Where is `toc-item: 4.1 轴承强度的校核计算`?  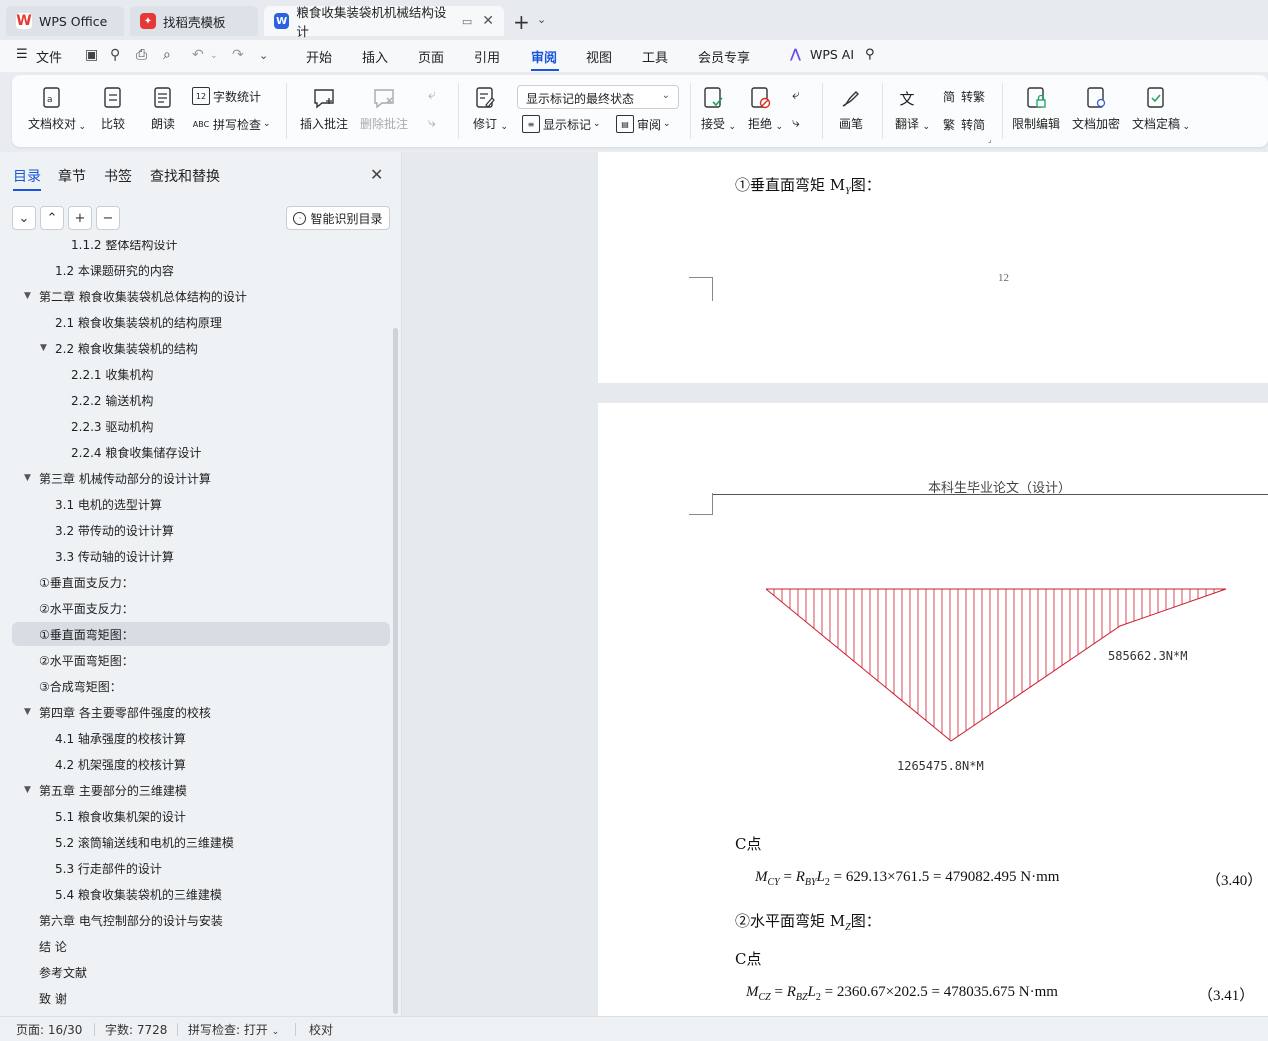 toc-item: 4.1 轴承强度的校核计算 is located at coordinates (201, 738).